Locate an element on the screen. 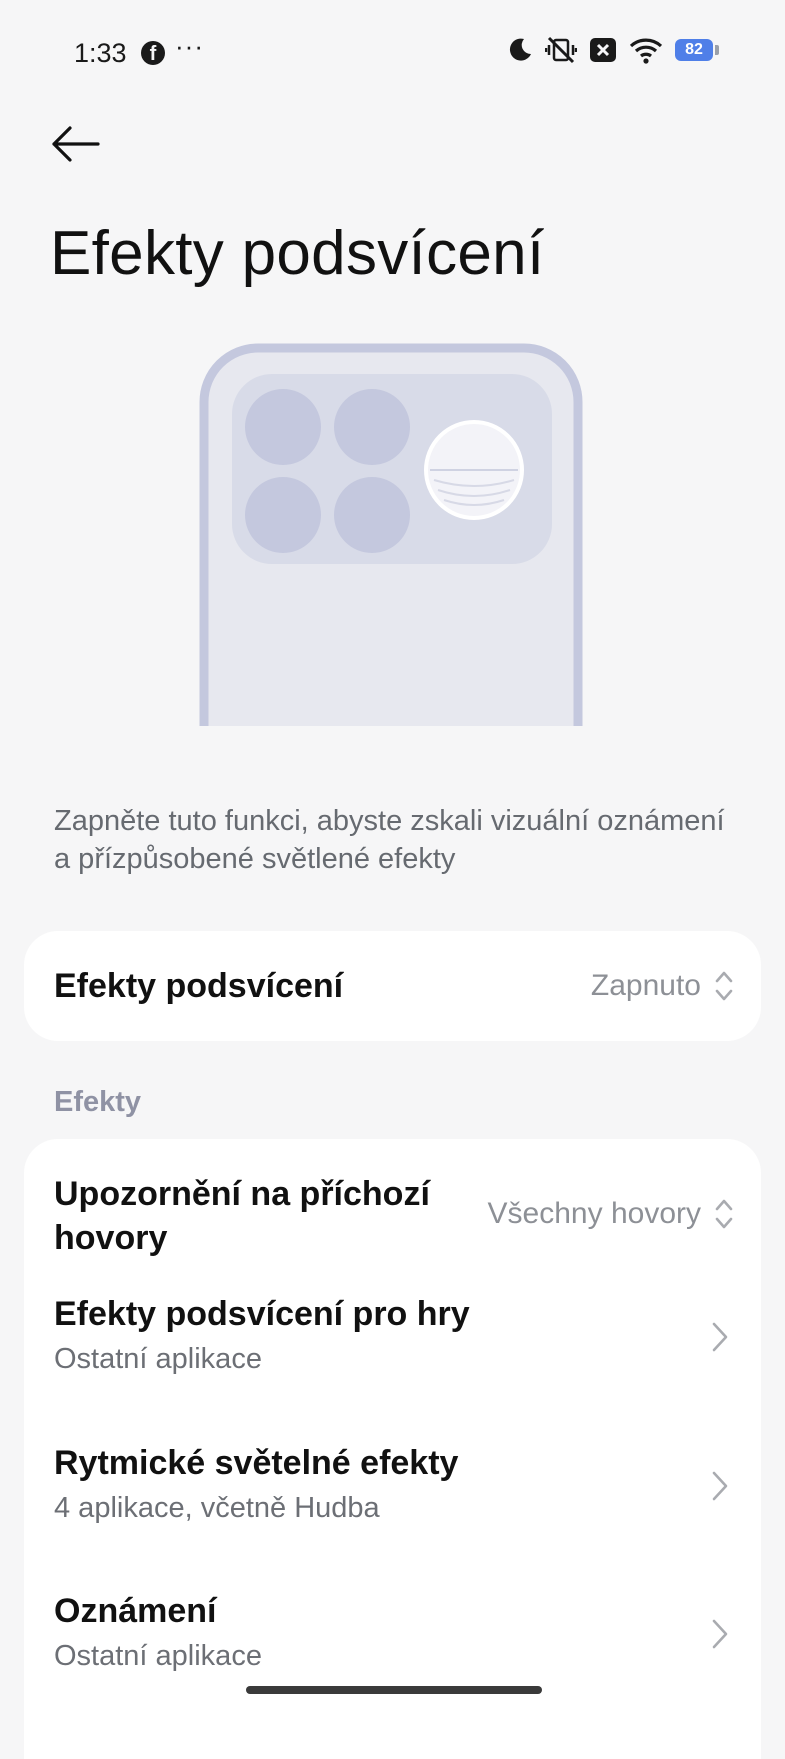  notifications-subtitle: Ostatní aplikace is located at coordinates (158, 1656).